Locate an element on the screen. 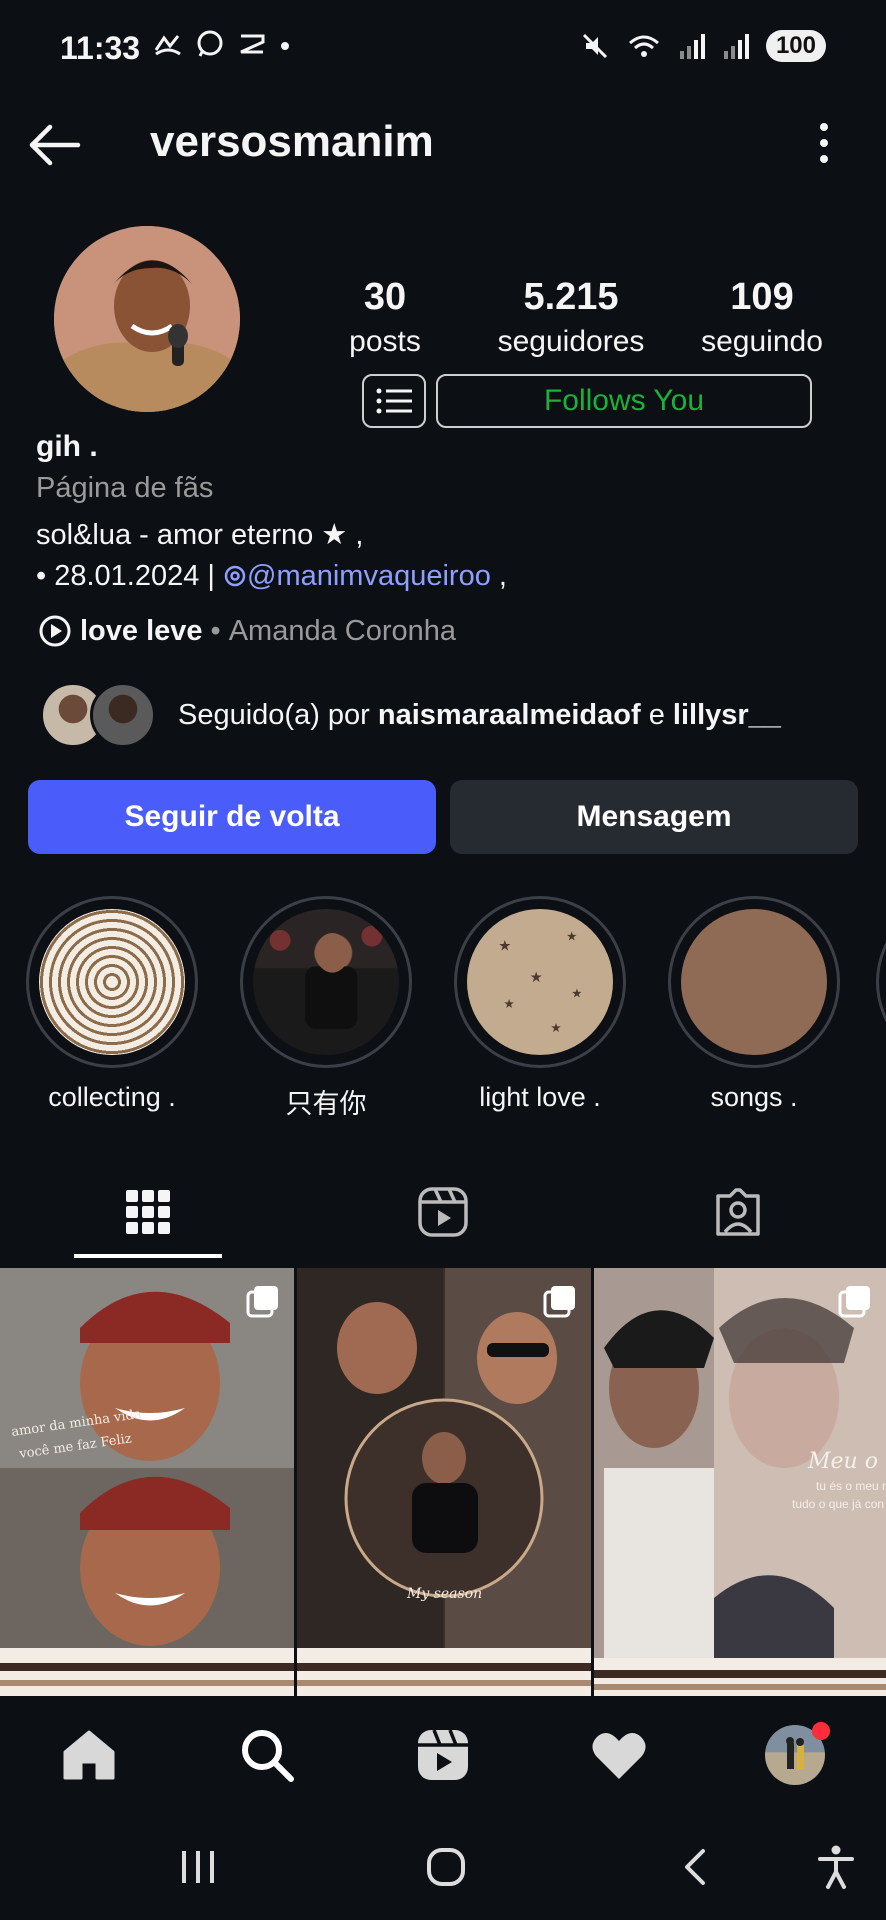 The width and height of the screenshot is (886, 1920). nav-search is located at coordinates (267, 1755).